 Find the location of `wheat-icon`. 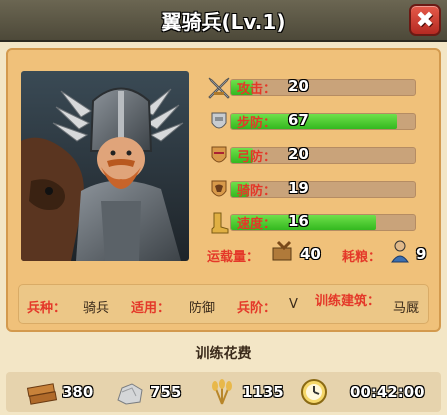

wheat-icon is located at coordinates (222, 392).